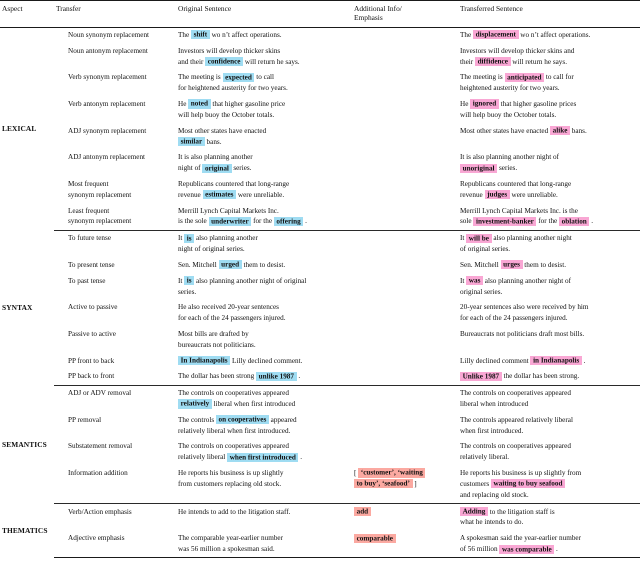 This screenshot has height=577, width=640. Describe the element at coordinates (226, 549) in the screenshot. I see `text-span: was 56 million a spokesman said.` at that location.